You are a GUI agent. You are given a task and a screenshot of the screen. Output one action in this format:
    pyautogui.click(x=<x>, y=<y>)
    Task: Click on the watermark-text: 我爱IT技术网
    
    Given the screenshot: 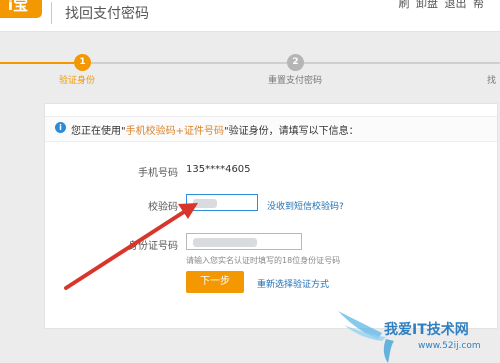 What is the action you would take?
    pyautogui.click(x=426, y=330)
    